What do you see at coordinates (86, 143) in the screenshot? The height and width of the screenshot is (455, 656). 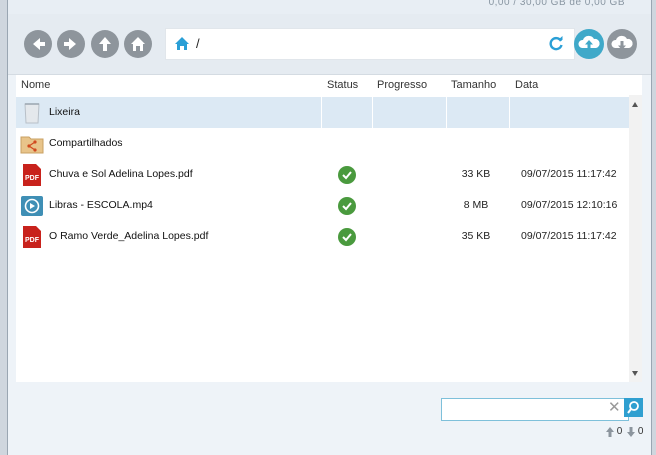 I see `file-name: Compartilhados` at bounding box center [86, 143].